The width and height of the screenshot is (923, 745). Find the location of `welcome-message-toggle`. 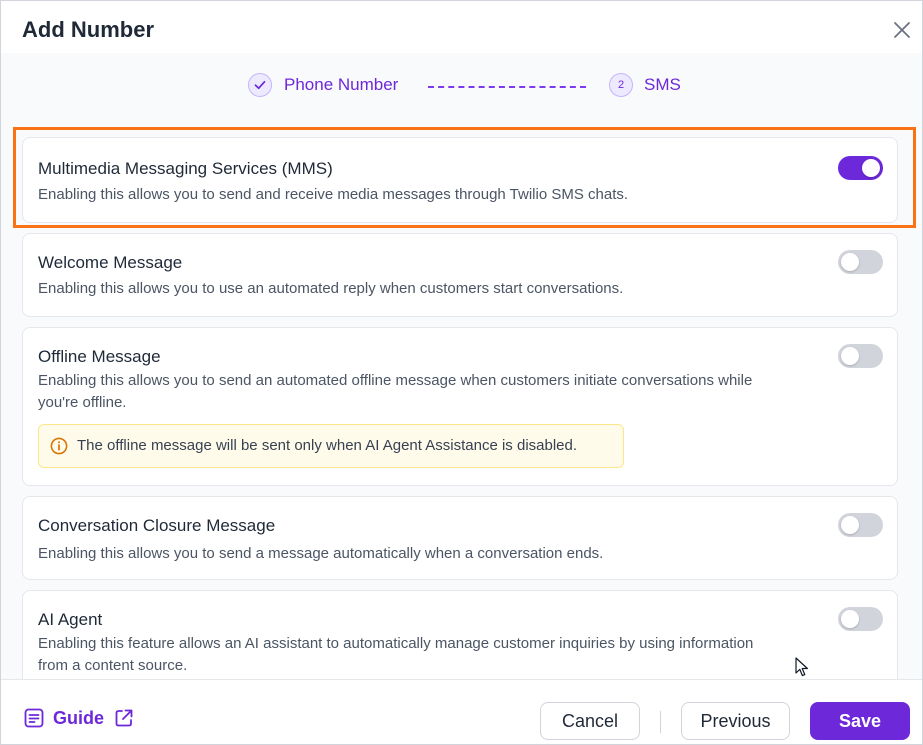

welcome-message-toggle is located at coordinates (860, 262).